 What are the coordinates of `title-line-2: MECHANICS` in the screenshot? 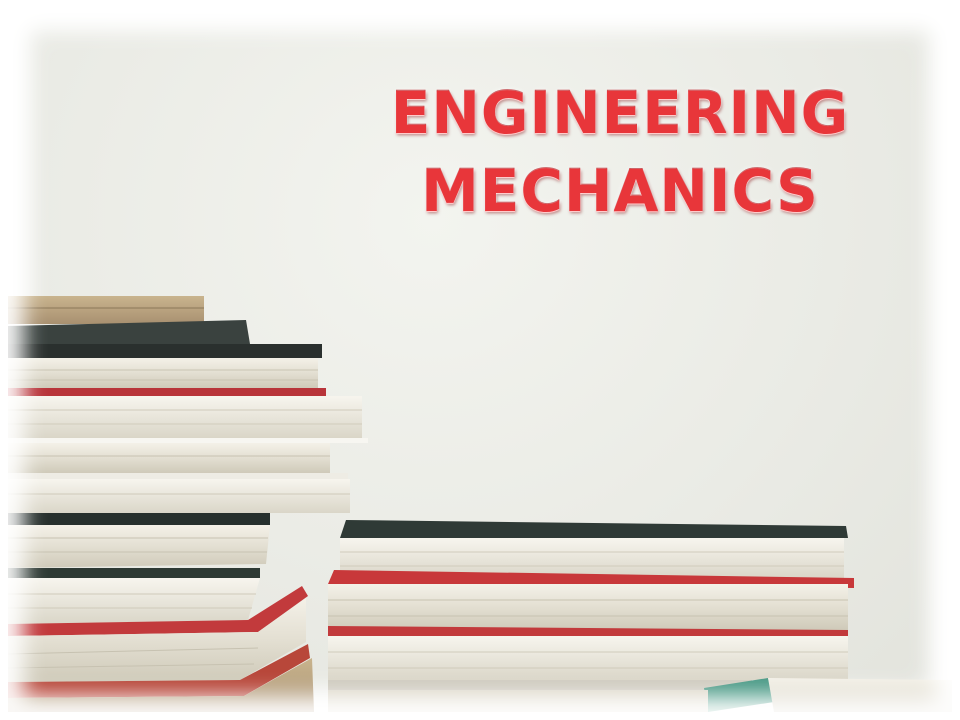 It's located at (620, 191).